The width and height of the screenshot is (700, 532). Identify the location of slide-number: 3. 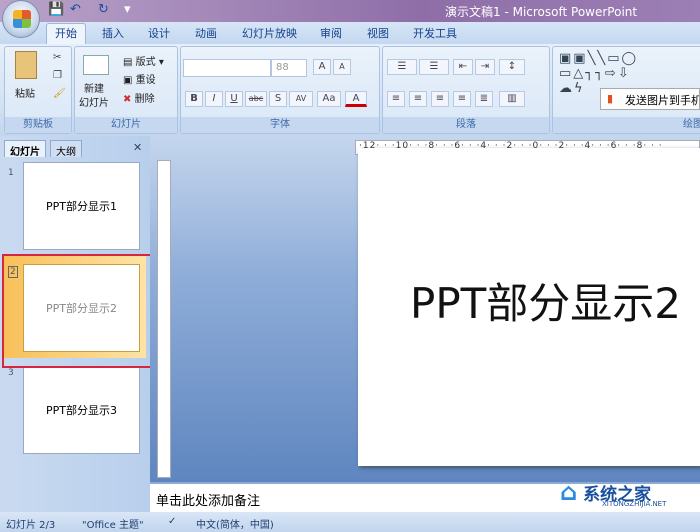
(11, 373).